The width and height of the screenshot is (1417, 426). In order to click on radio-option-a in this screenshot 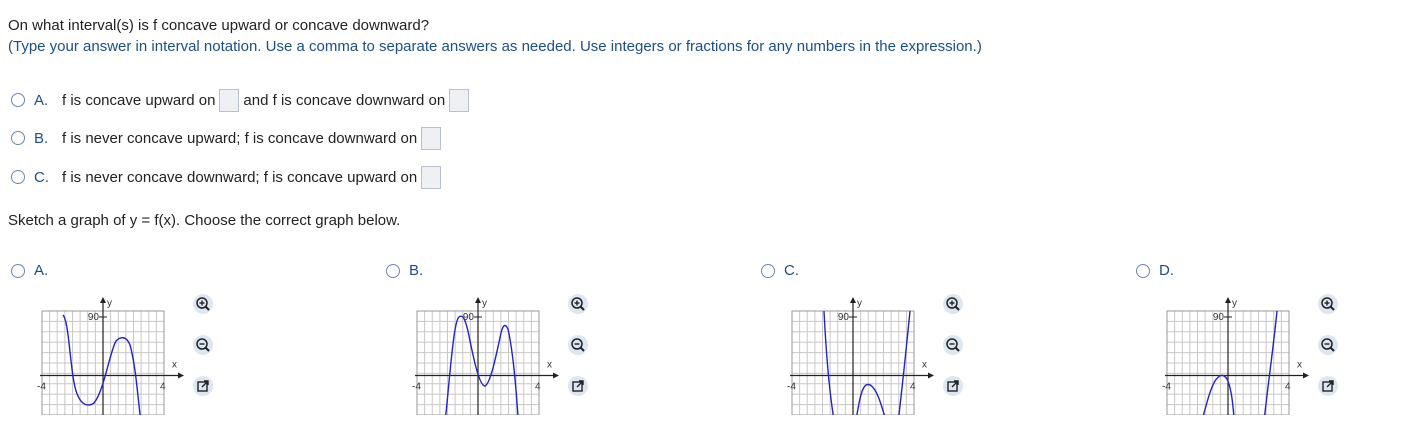, I will do `click(18, 100)`.